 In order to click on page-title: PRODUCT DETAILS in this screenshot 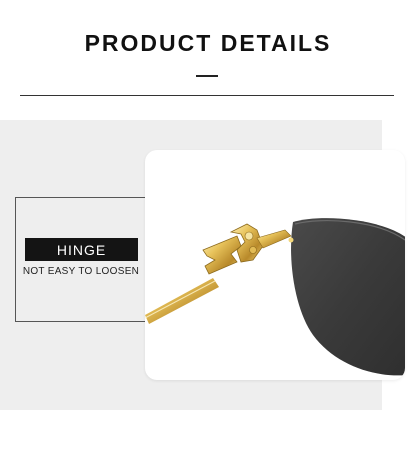, I will do `click(208, 43)`.